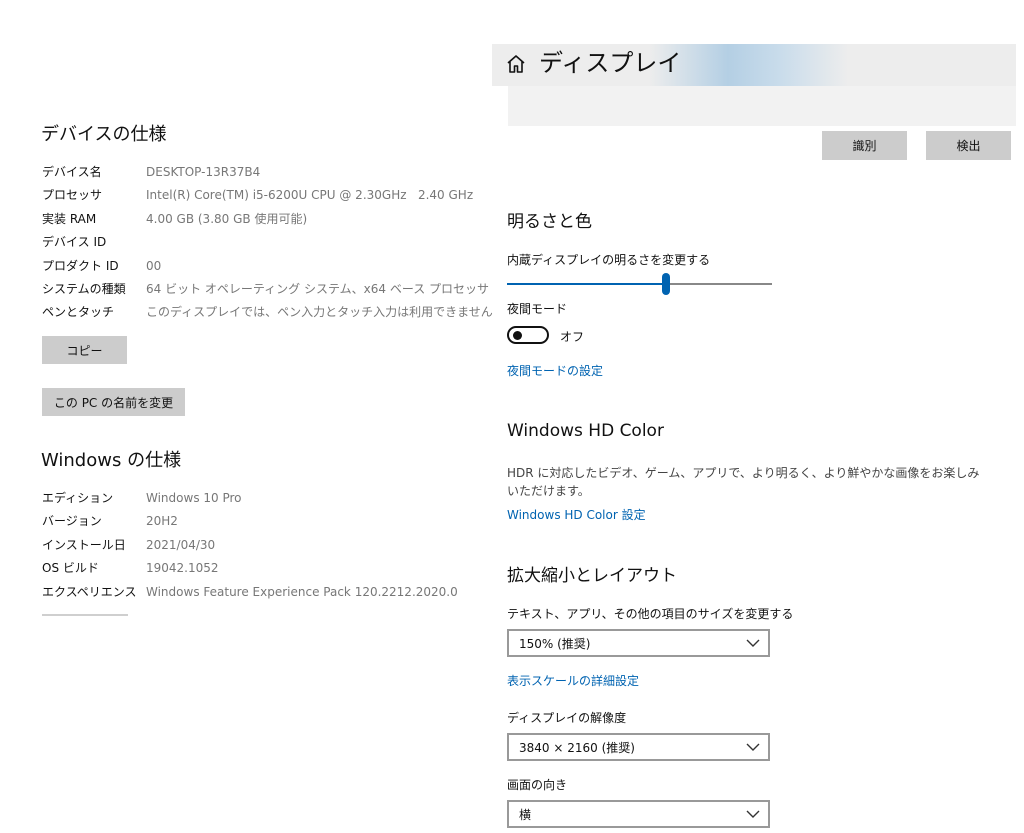 The width and height of the screenshot is (1024, 833). I want to click on rename-pc-button: この PC の名前を変更, so click(113, 402).